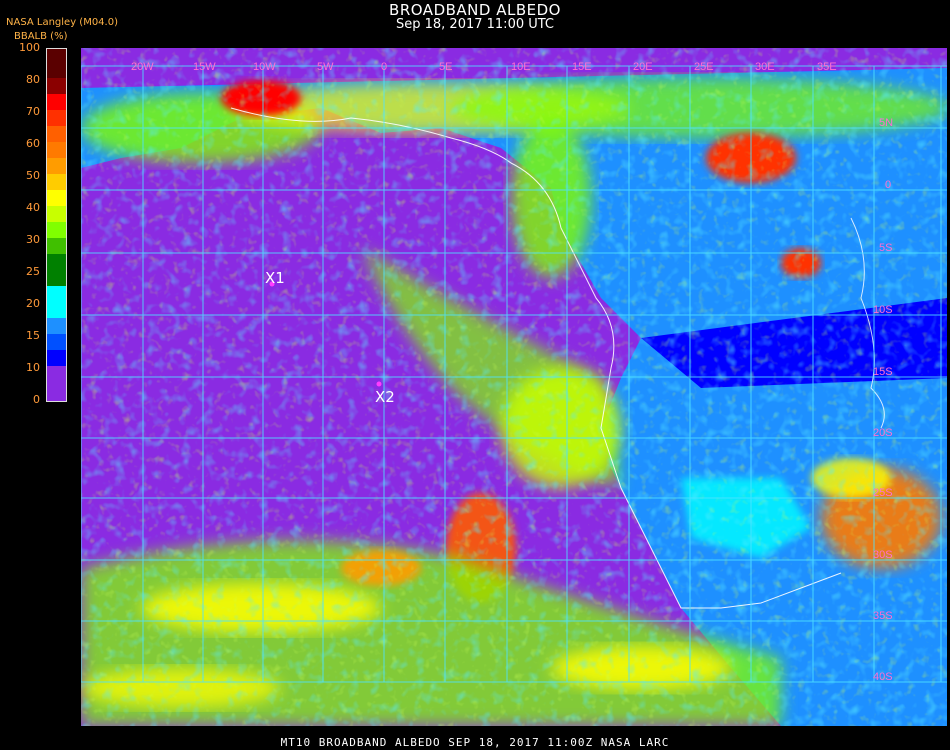 Image resolution: width=950 pixels, height=750 pixels. Describe the element at coordinates (704, 67) in the screenshot. I see `lon-label-25e: 25E` at that location.